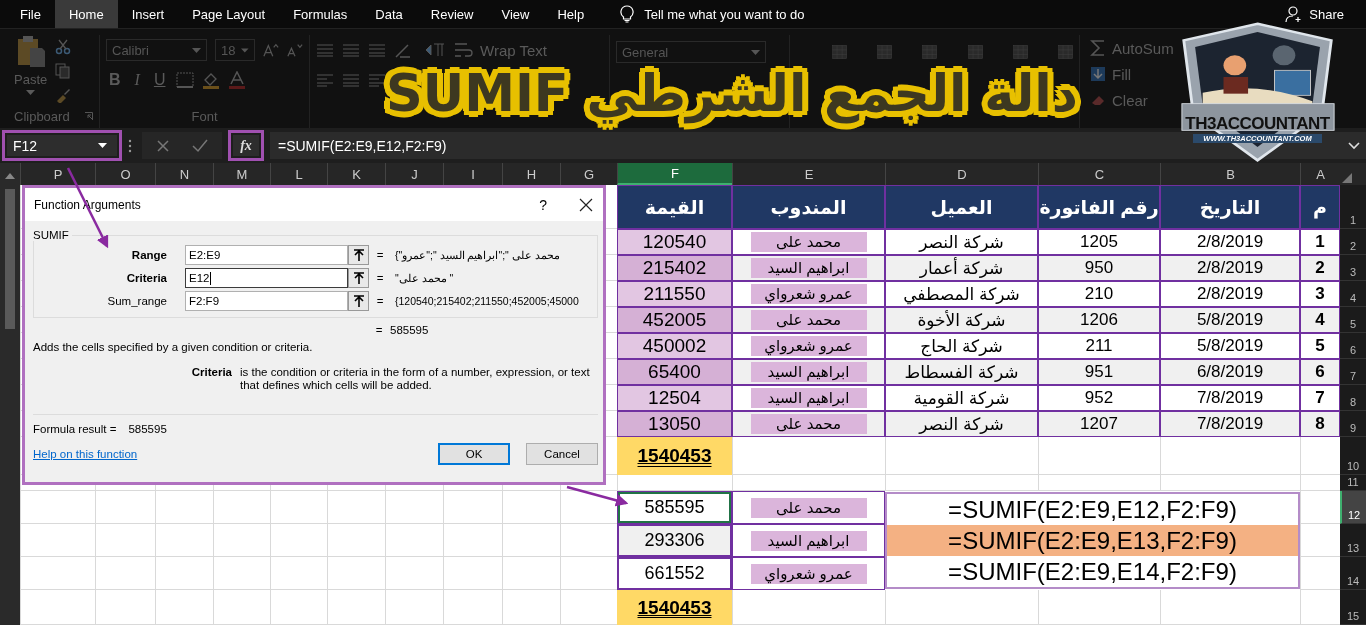 This screenshot has height=625, width=1366. I want to click on tell-me-box: Tell me what you want to do, so click(724, 14).